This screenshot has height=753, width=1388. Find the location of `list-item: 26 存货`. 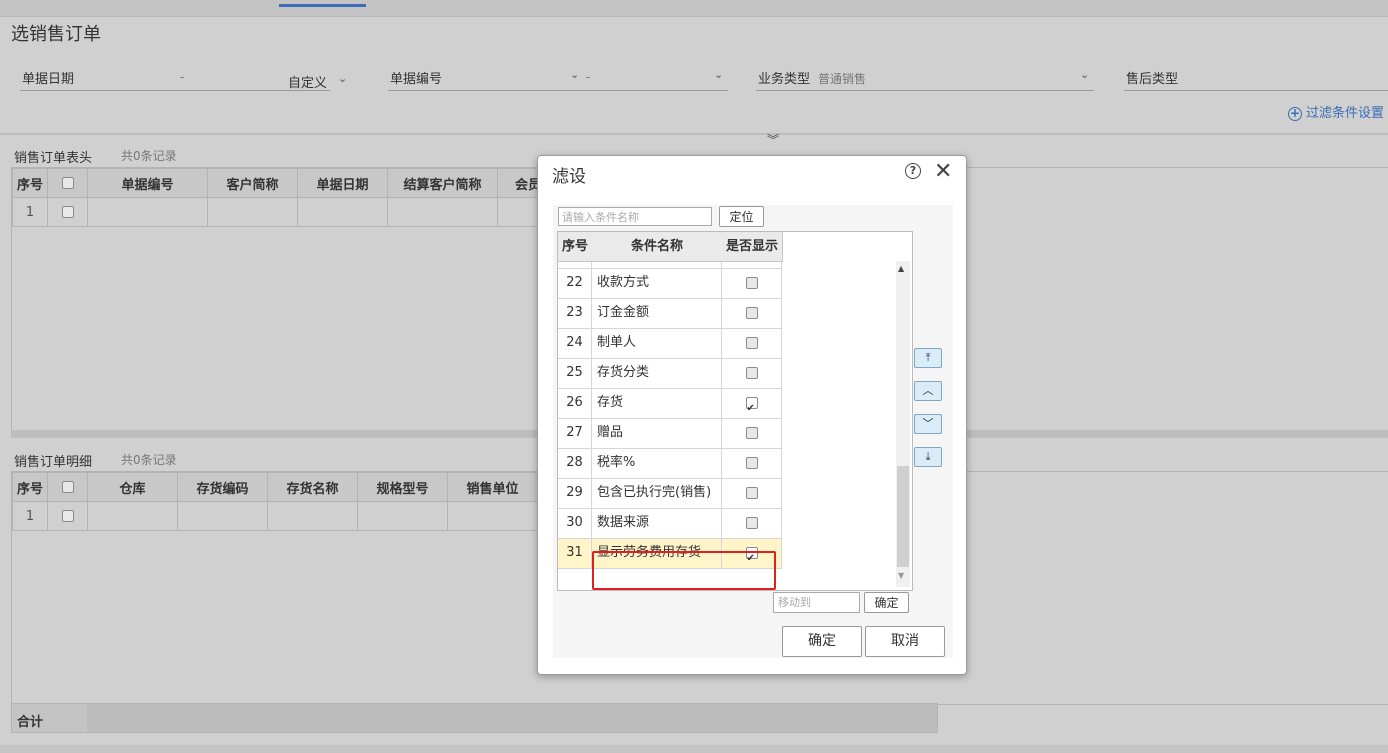

list-item: 26 存货 is located at coordinates (670, 406).